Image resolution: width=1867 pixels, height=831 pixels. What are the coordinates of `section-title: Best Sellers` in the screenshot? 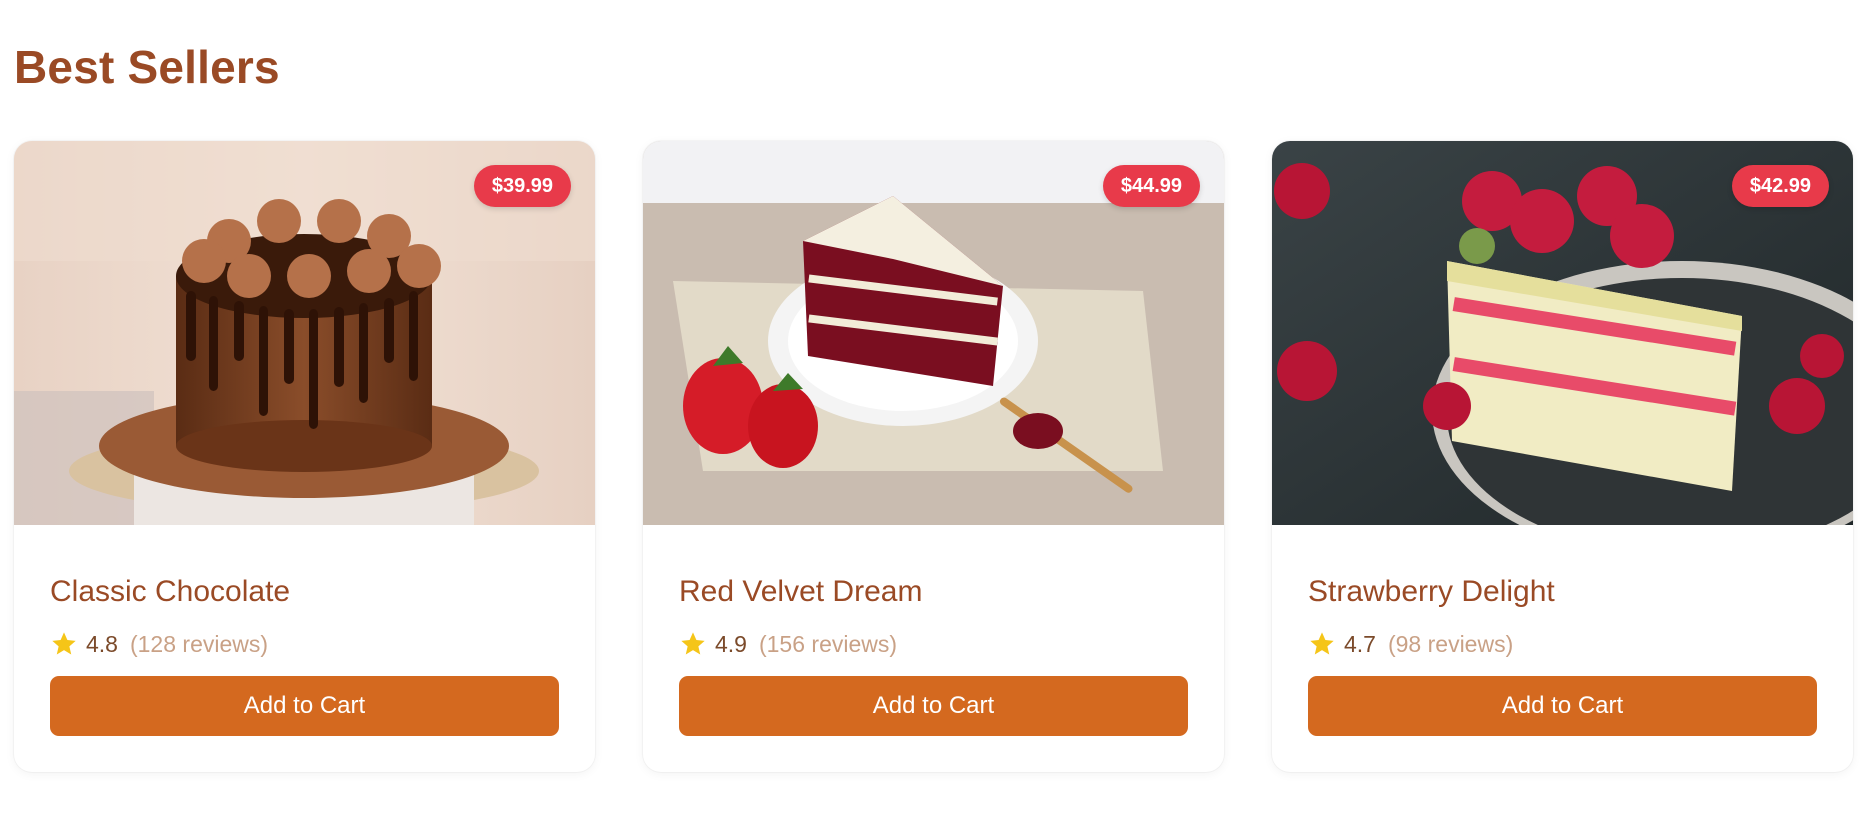 It's located at (147, 67).